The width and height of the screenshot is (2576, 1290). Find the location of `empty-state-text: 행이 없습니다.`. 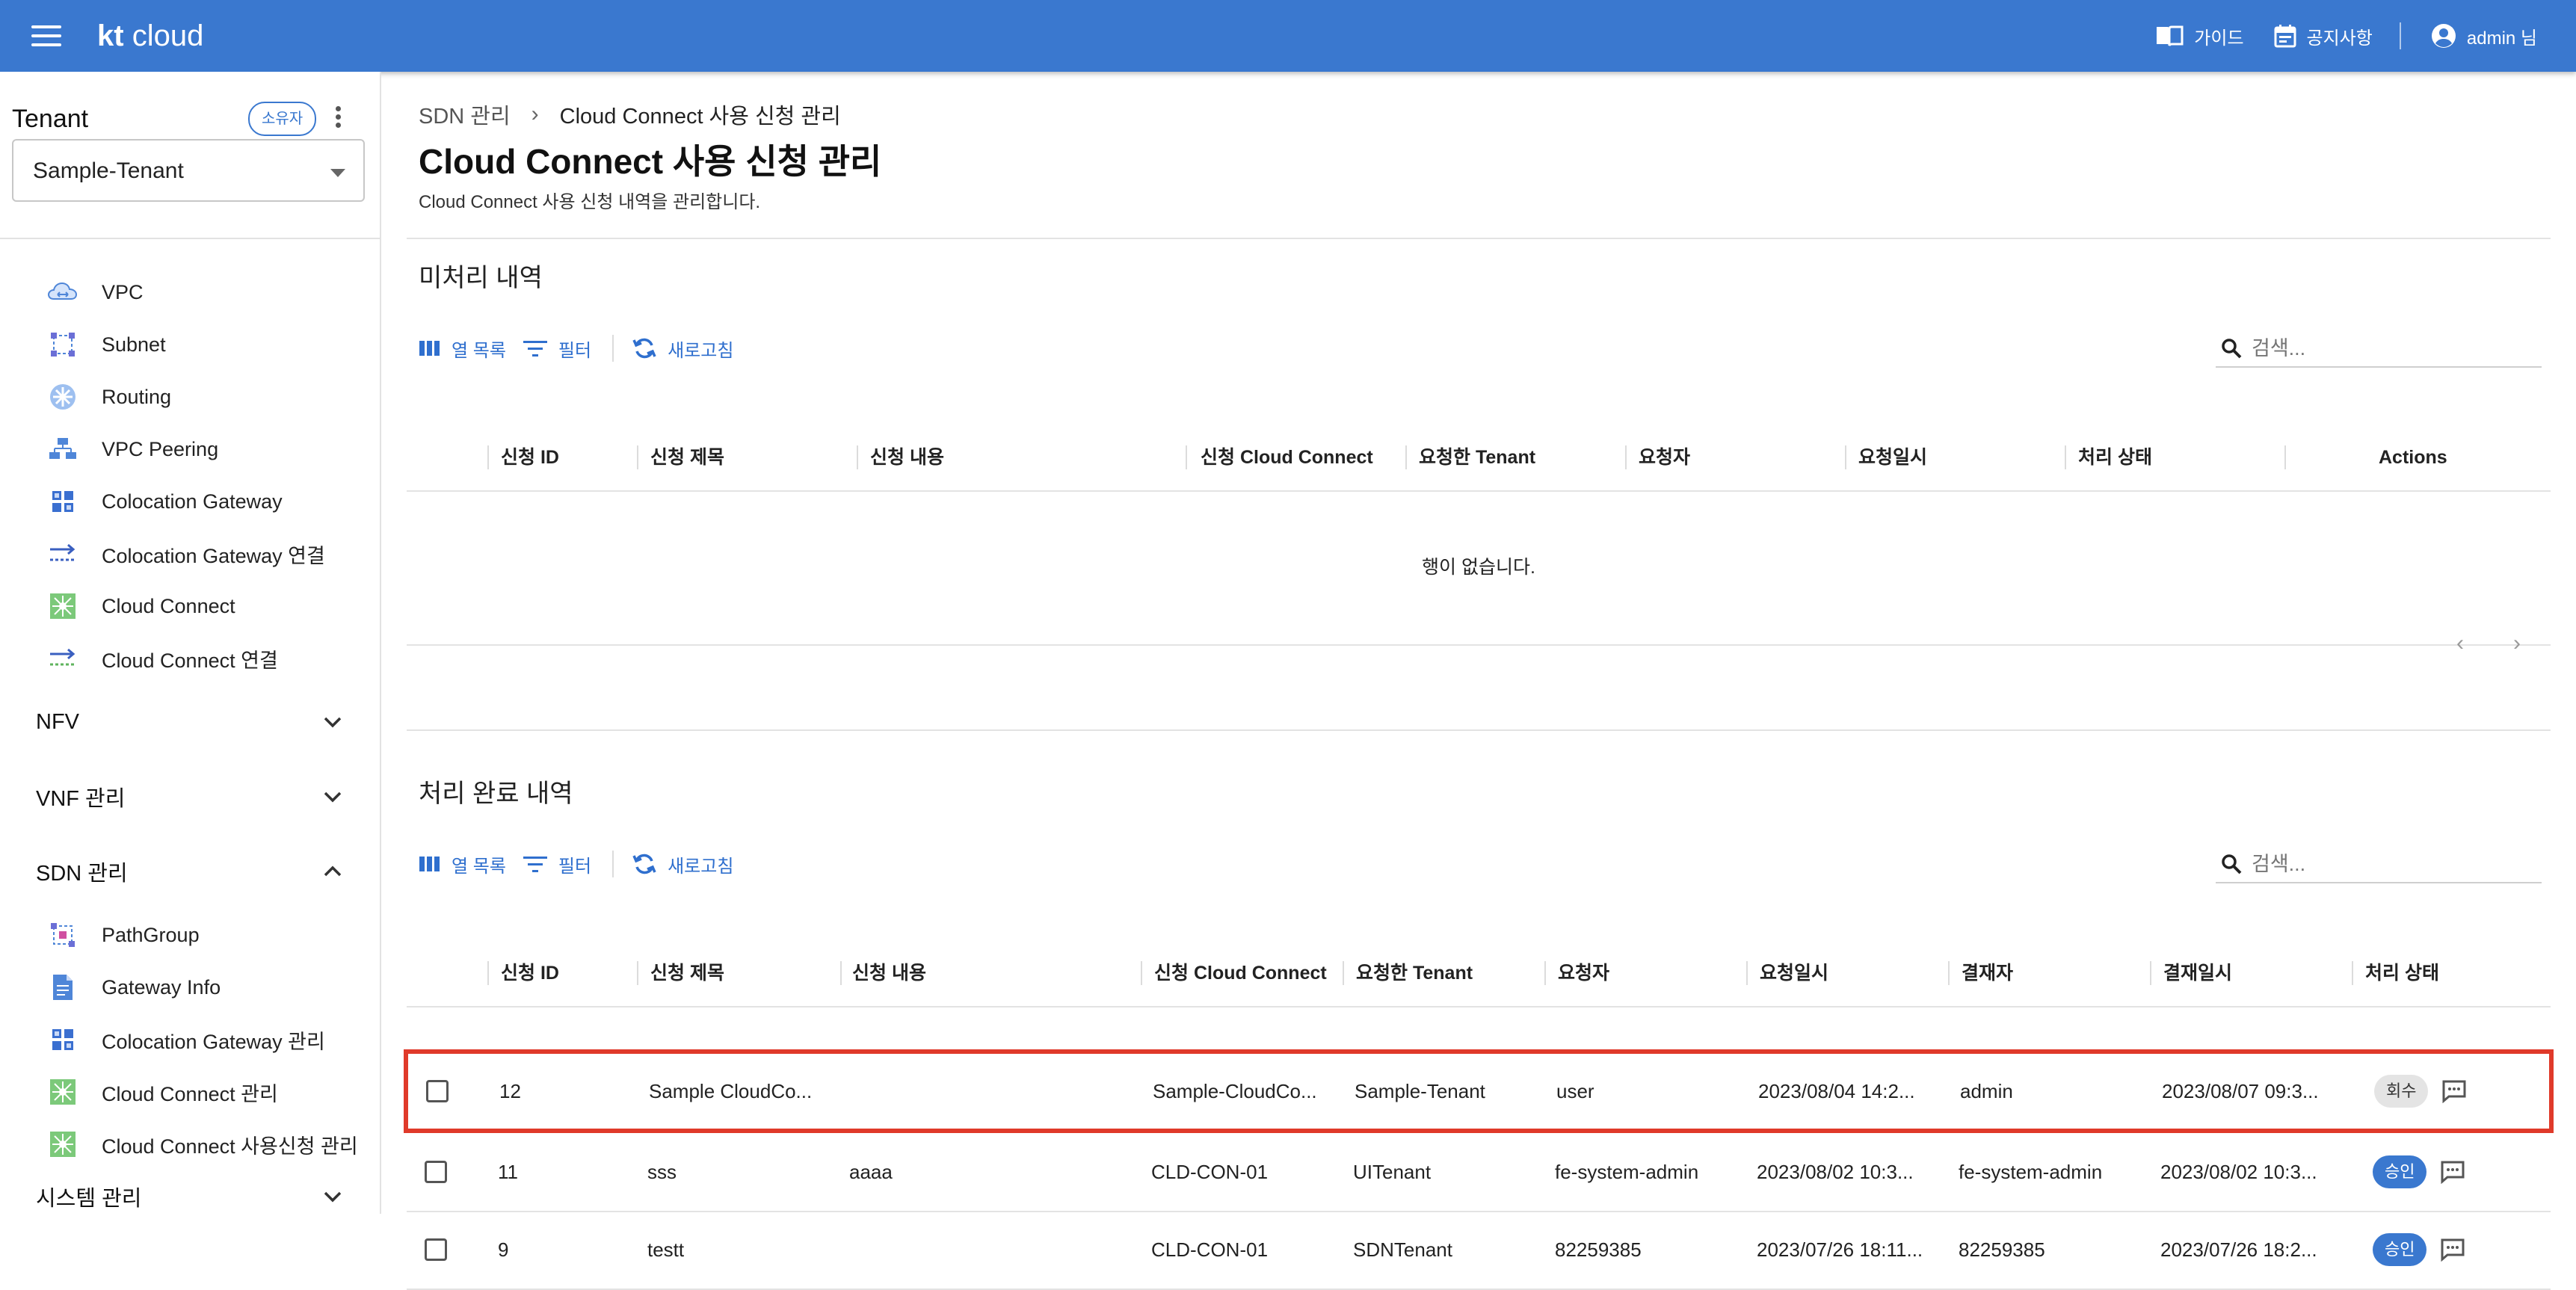

empty-state-text: 행이 없습니다. is located at coordinates (1479, 568).